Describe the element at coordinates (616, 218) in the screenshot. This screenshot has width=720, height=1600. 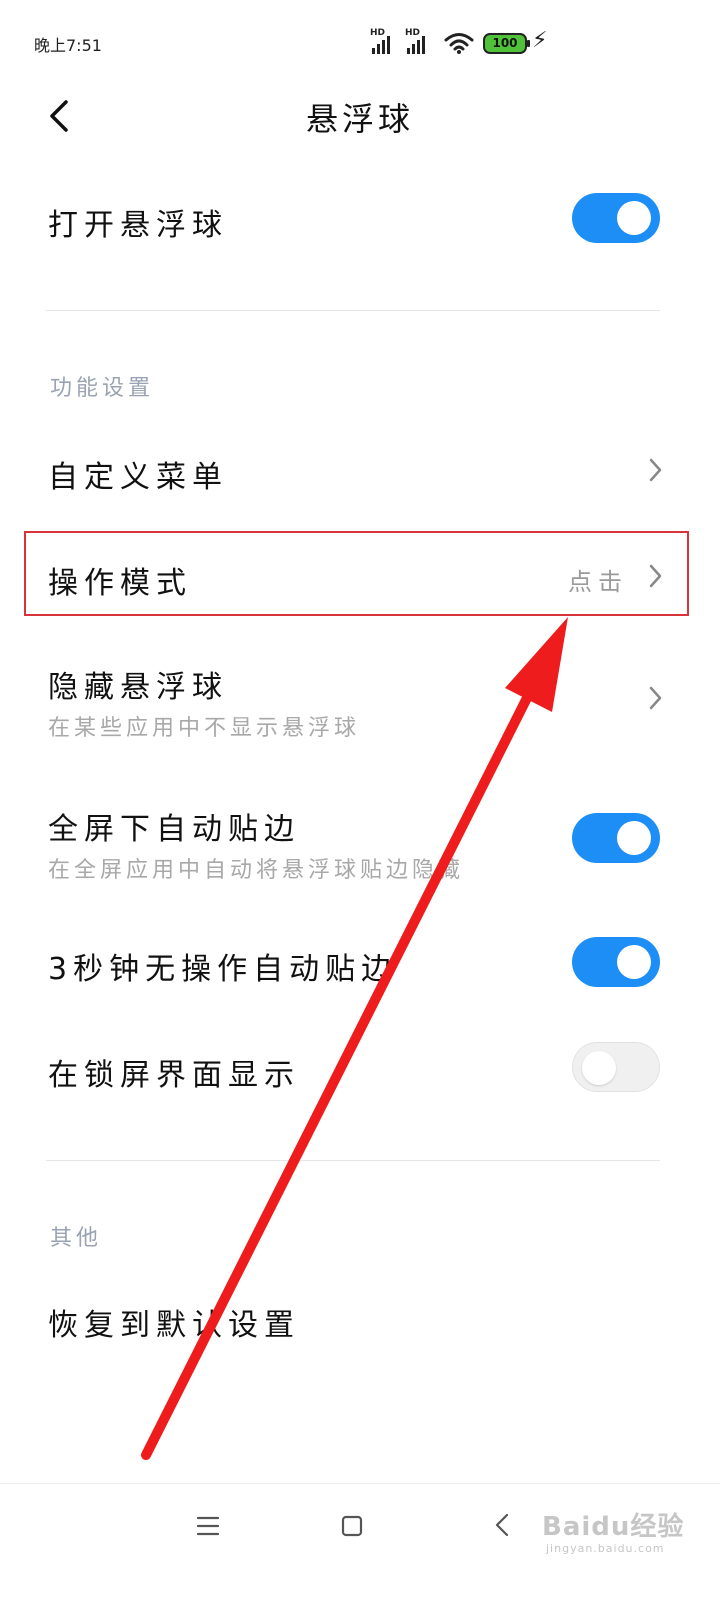
I see `float-ball-toggle` at that location.